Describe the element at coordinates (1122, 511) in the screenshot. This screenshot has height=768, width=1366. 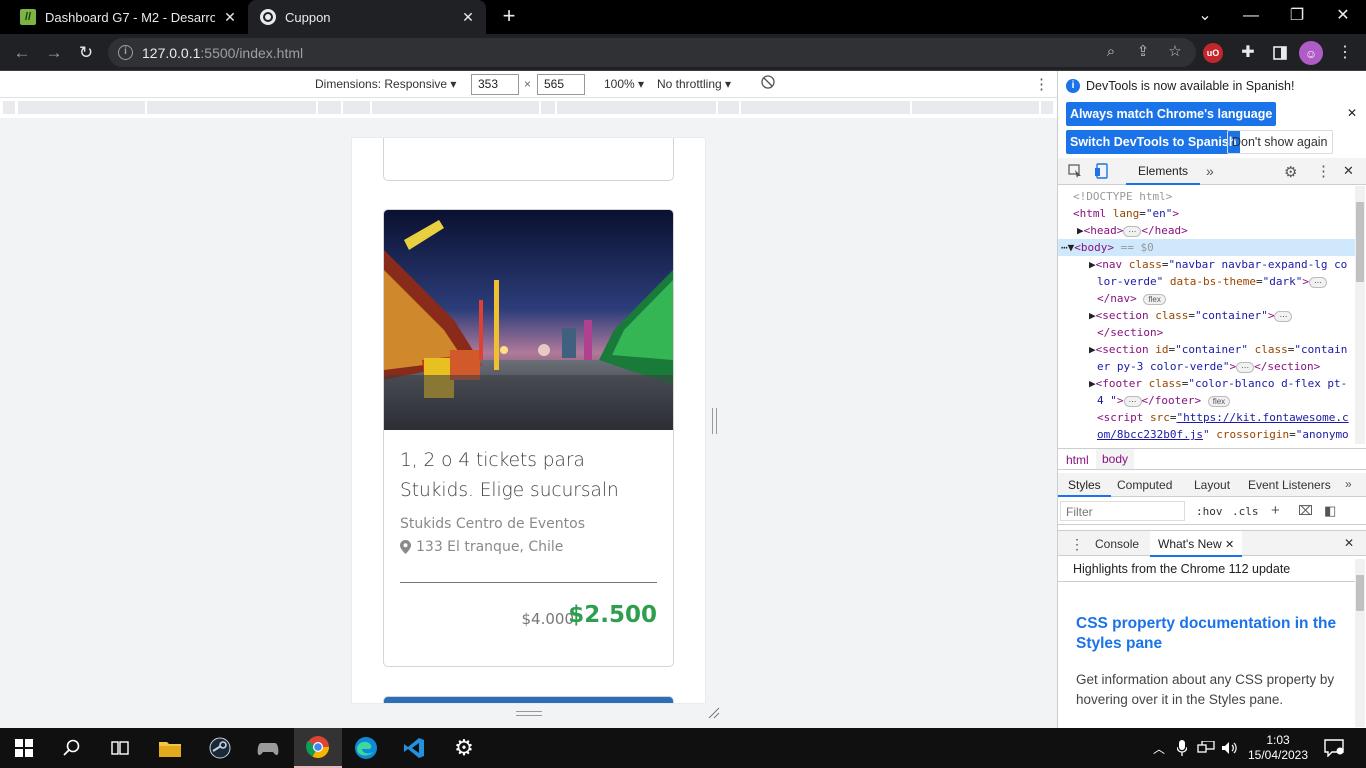
I see `filter-input: Filter` at that location.